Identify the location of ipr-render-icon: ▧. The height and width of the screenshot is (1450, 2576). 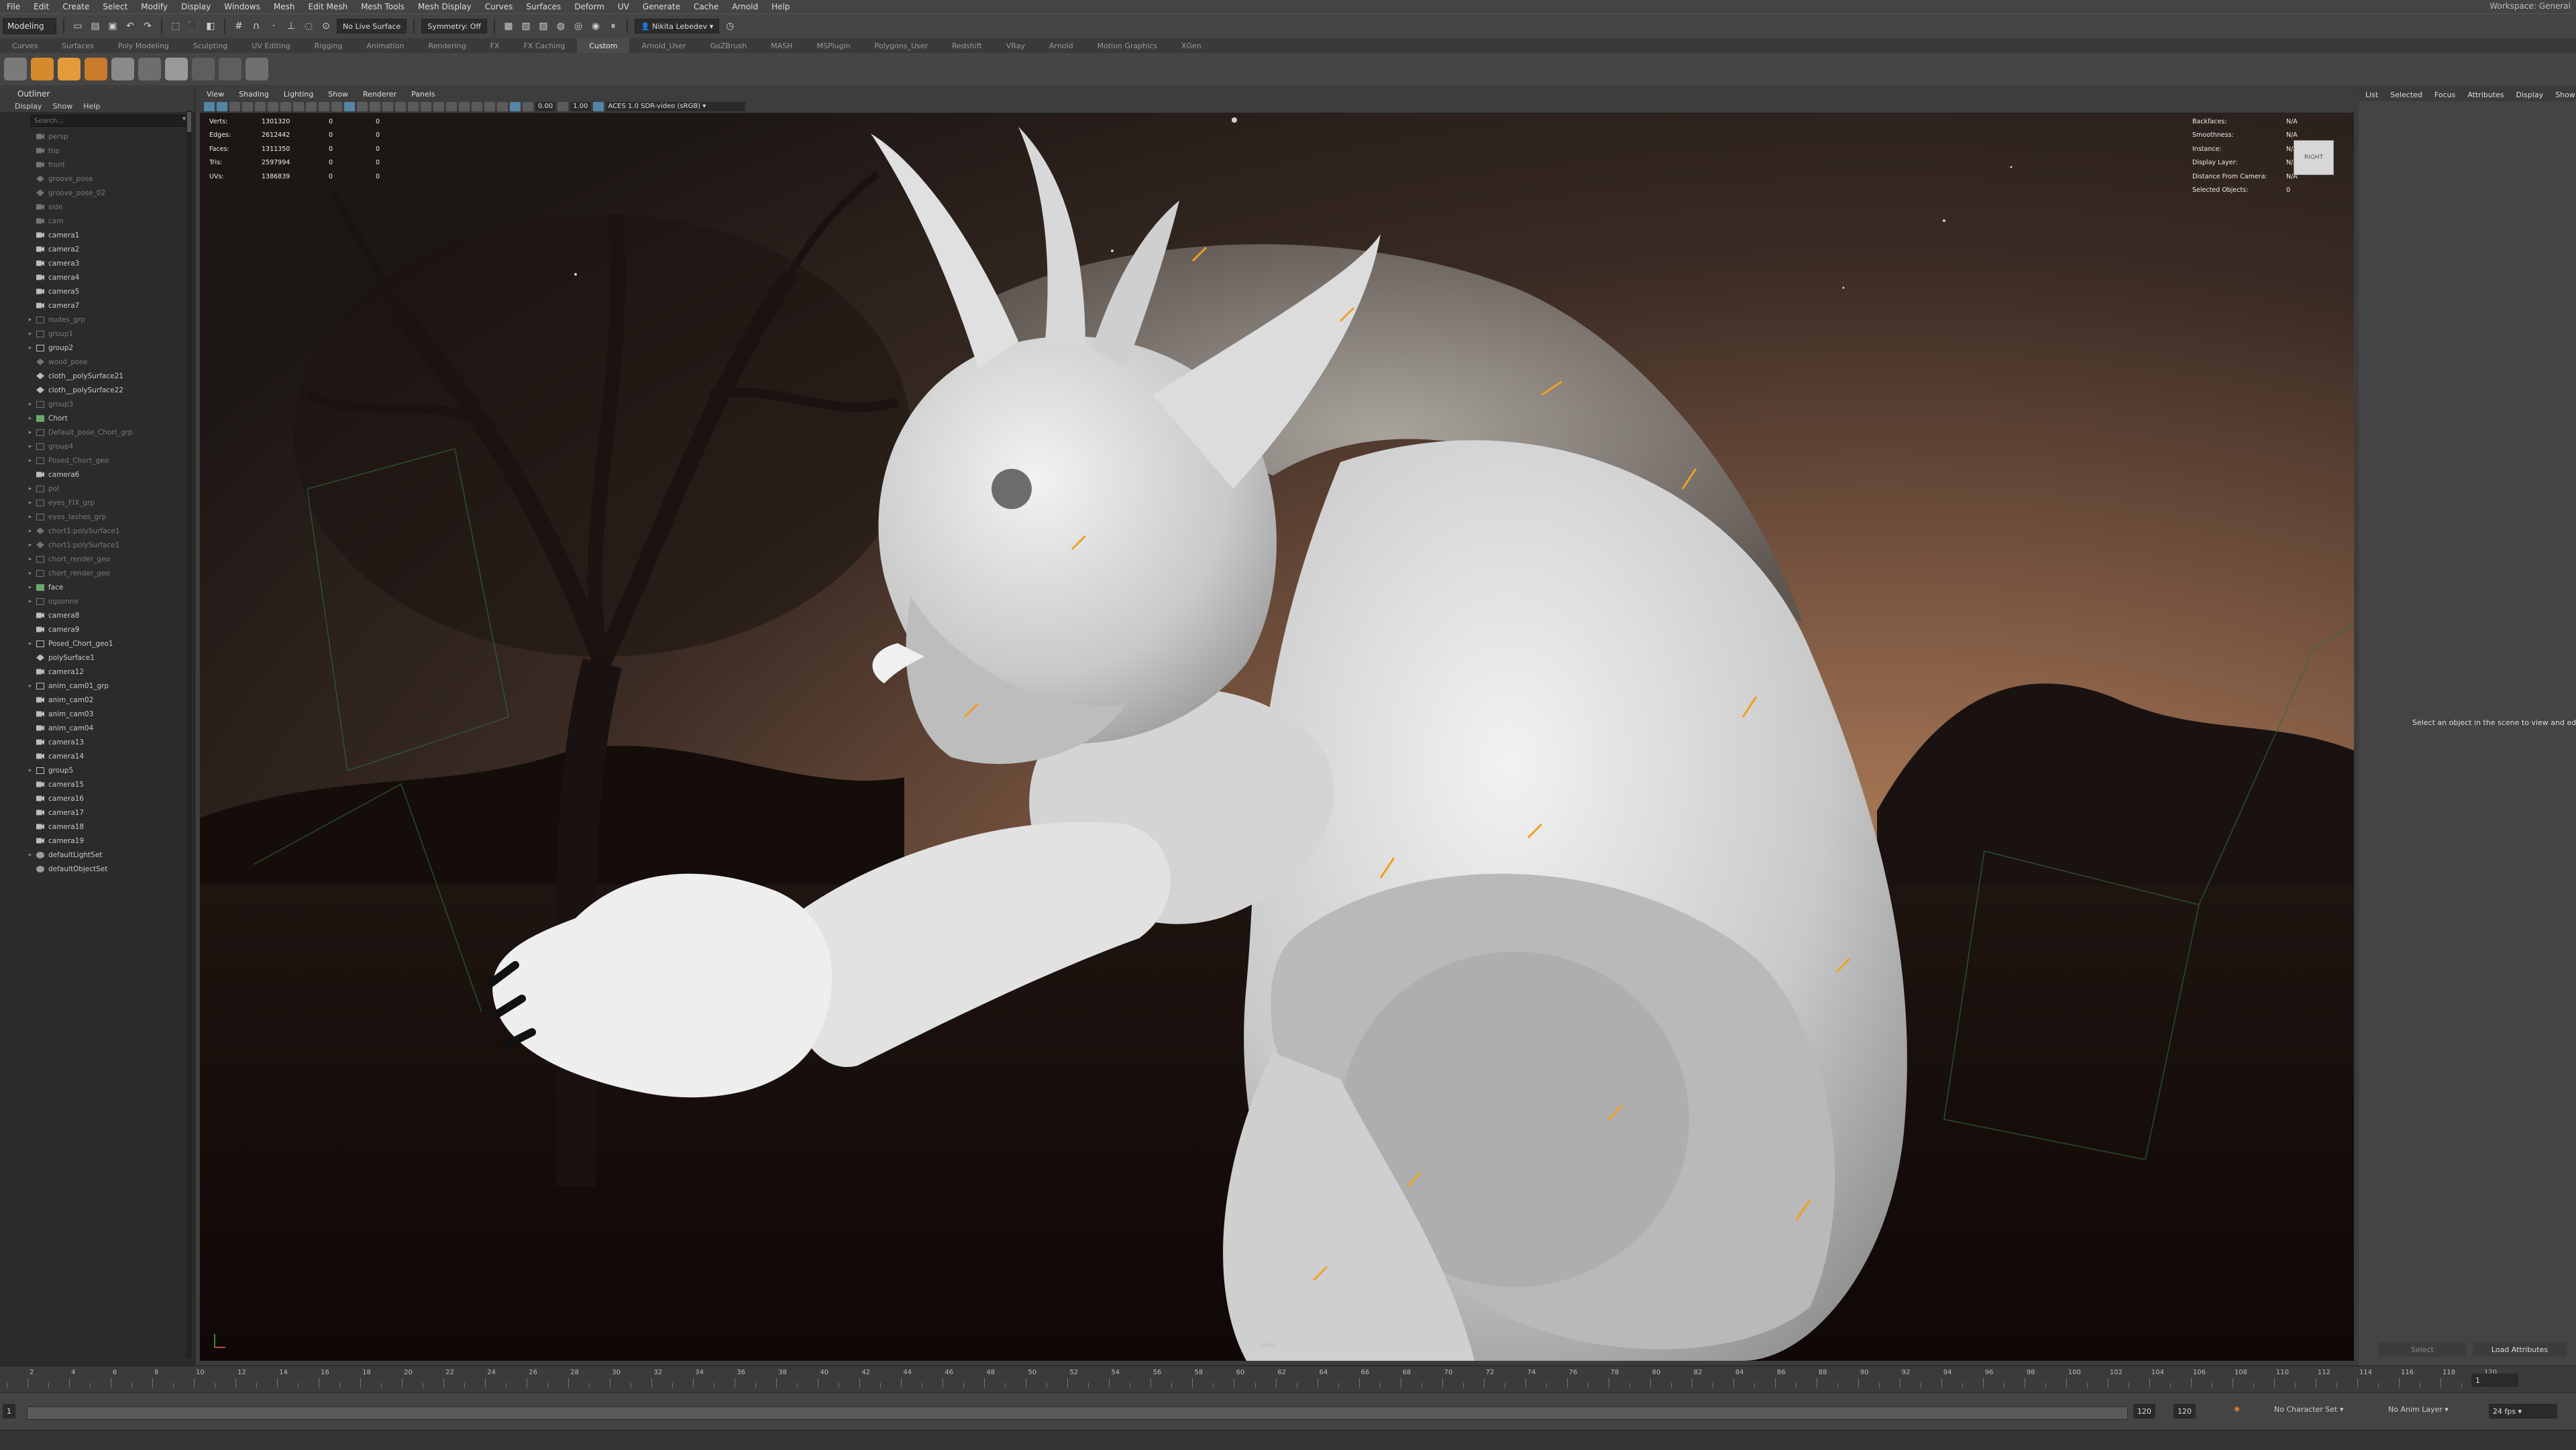
(526, 26).